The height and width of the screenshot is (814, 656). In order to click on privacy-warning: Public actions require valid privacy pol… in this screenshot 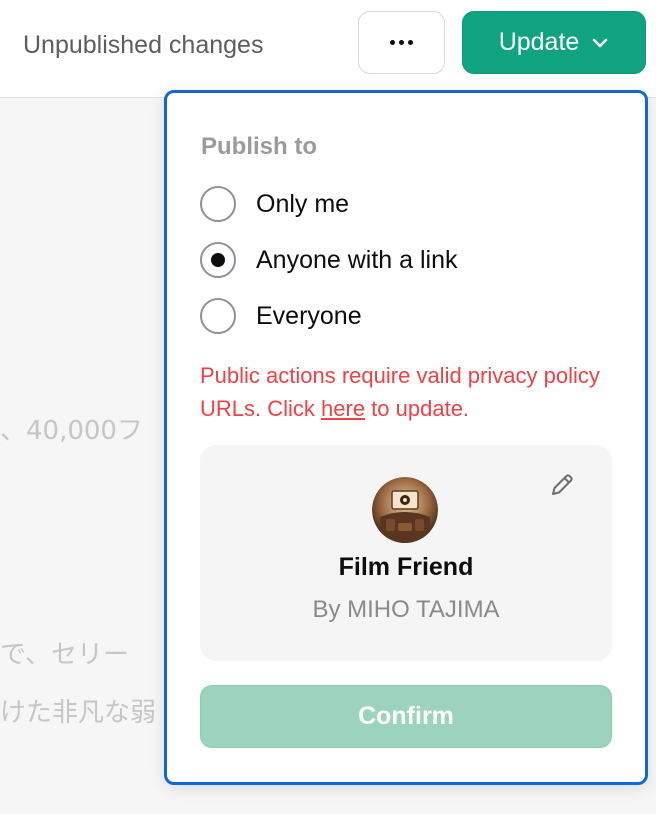, I will do `click(400, 392)`.